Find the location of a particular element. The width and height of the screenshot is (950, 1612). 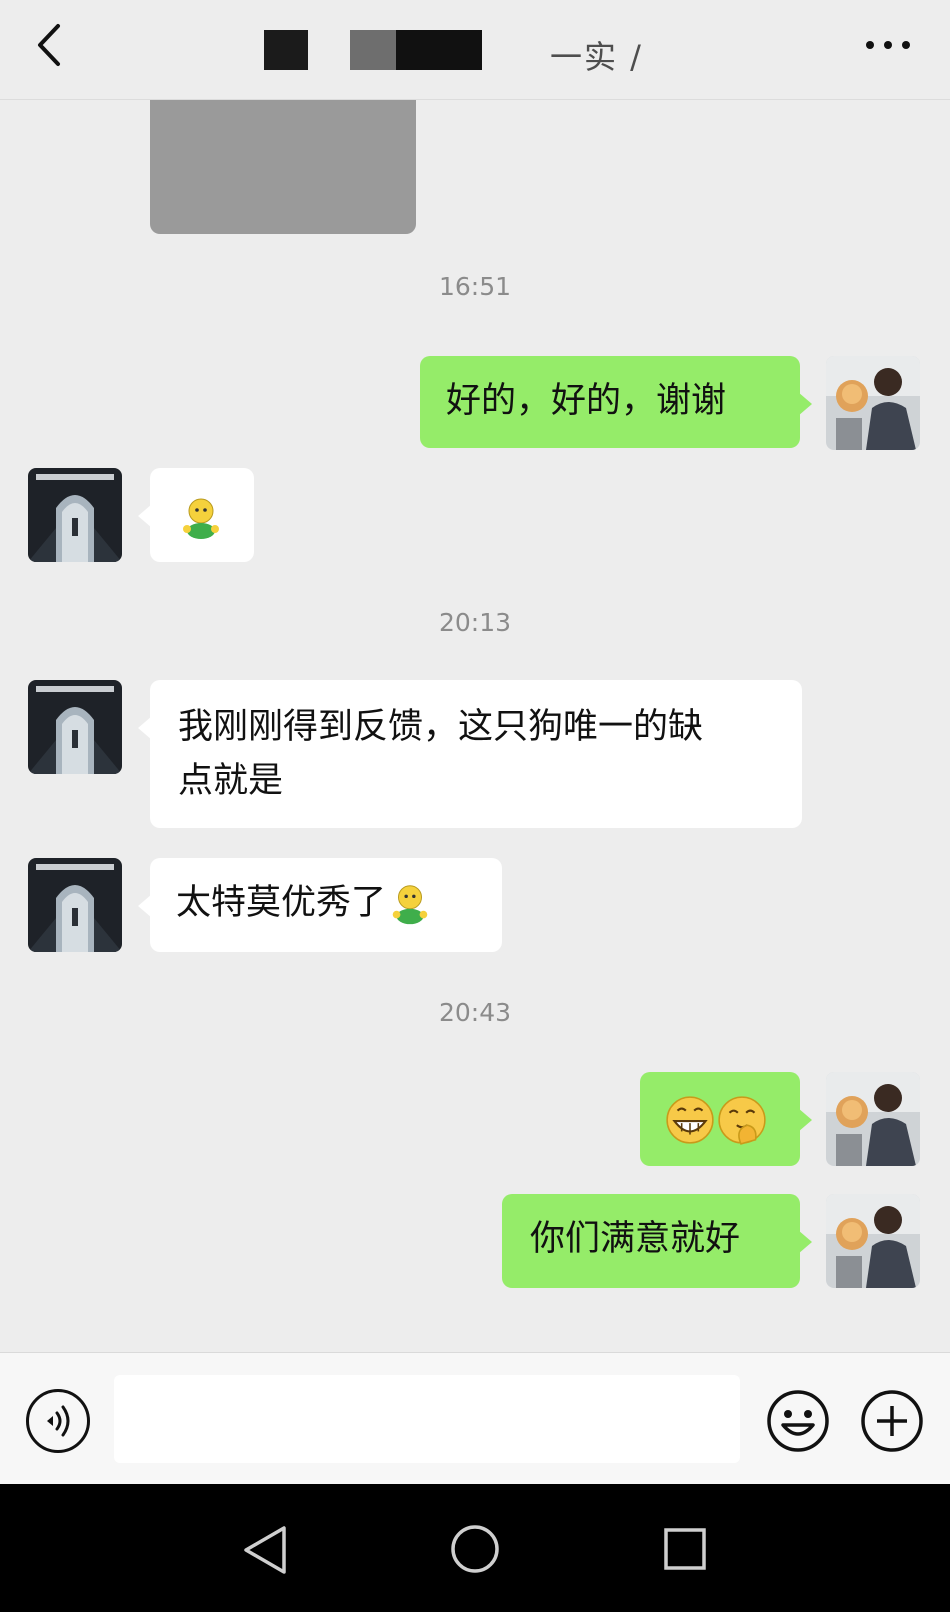

voice-icon is located at coordinates (58, 1421).